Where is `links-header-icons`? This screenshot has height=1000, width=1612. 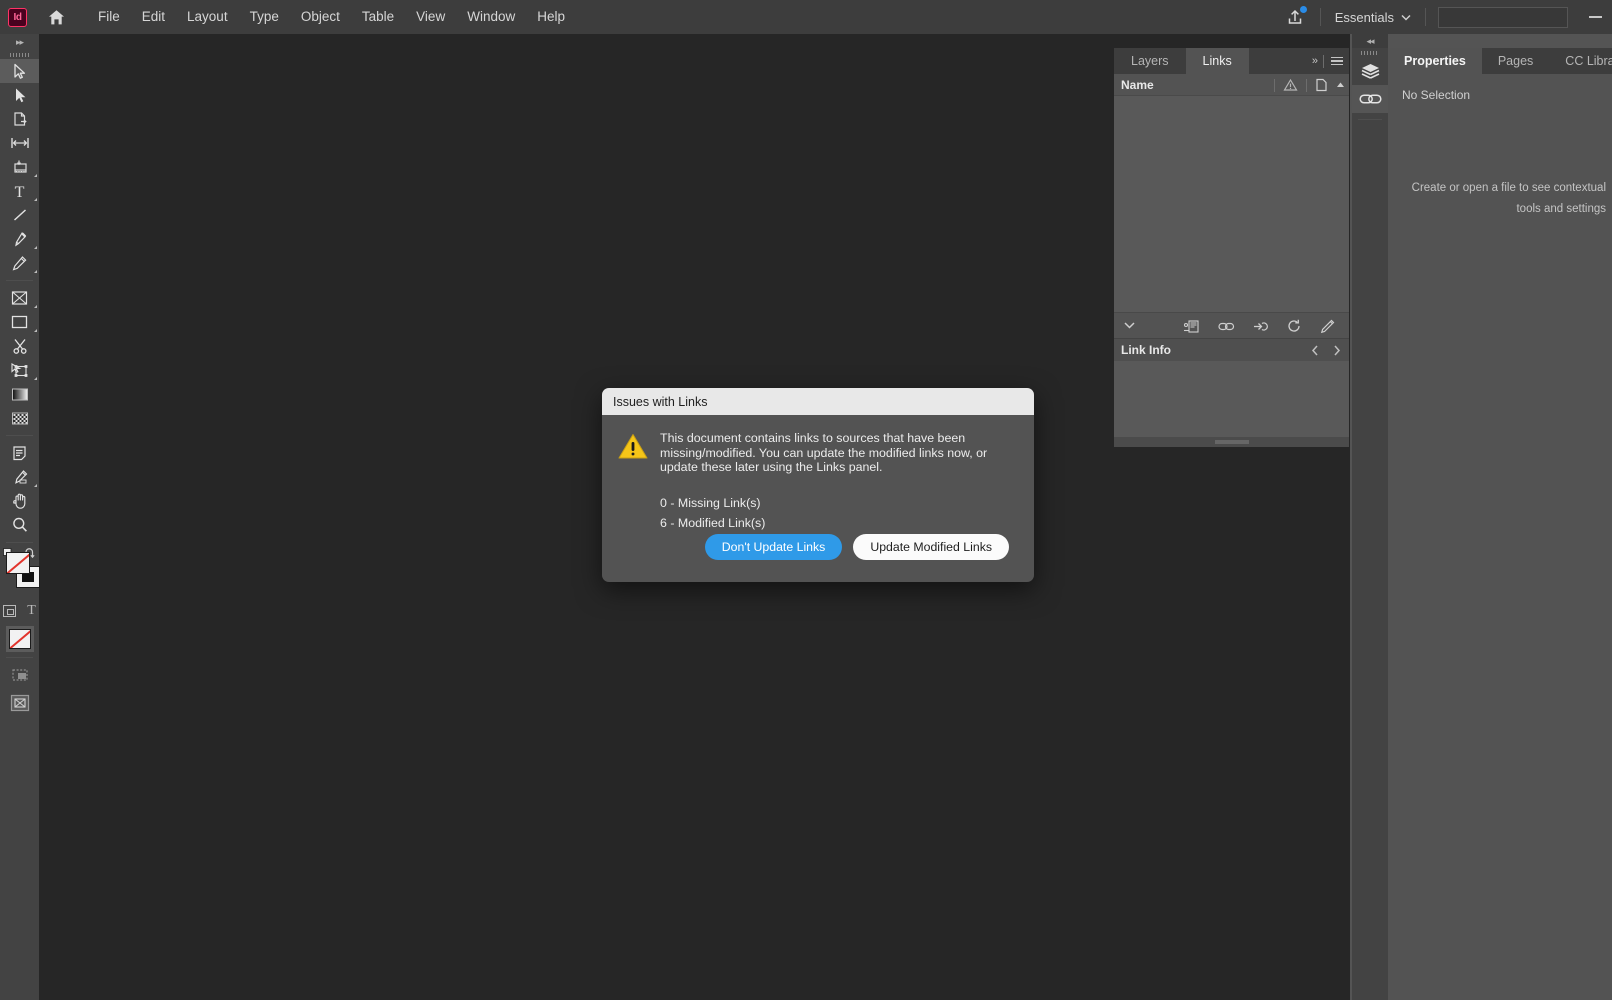 links-header-icons is located at coordinates (1309, 85).